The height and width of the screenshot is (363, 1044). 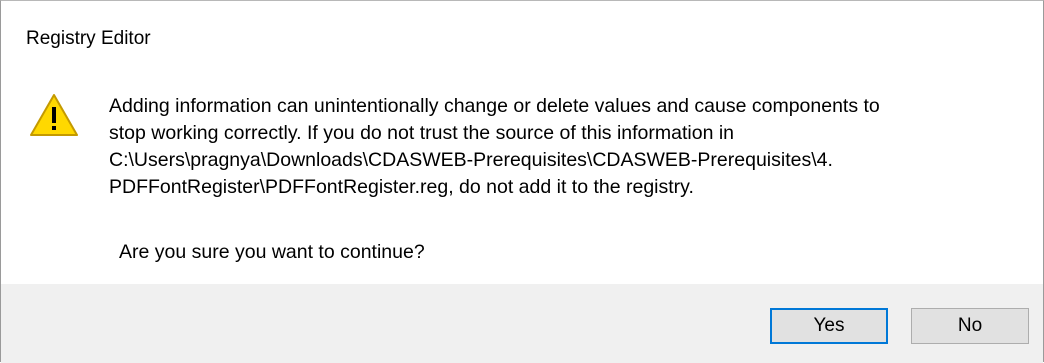 I want to click on dialog-title: Registry Editor, so click(x=88, y=38).